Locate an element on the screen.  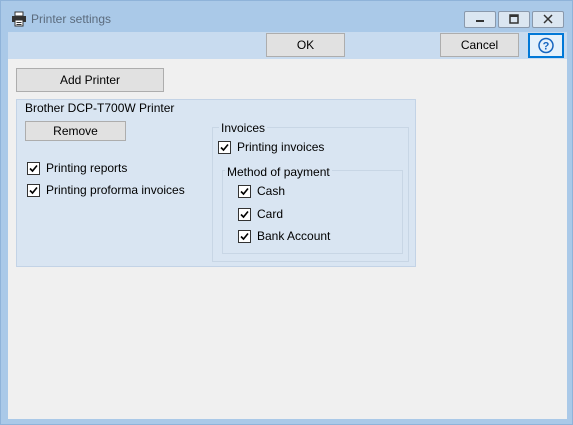
checkbox-label: Printing reports is located at coordinates (87, 168).